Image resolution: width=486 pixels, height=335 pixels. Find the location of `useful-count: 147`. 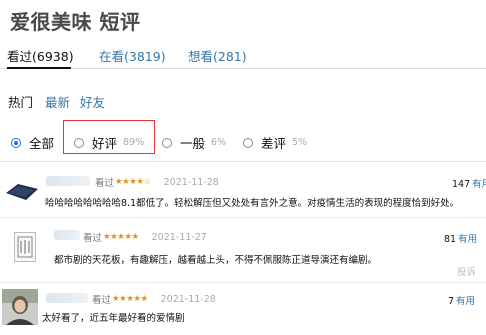

useful-count: 147 is located at coordinates (461, 184).